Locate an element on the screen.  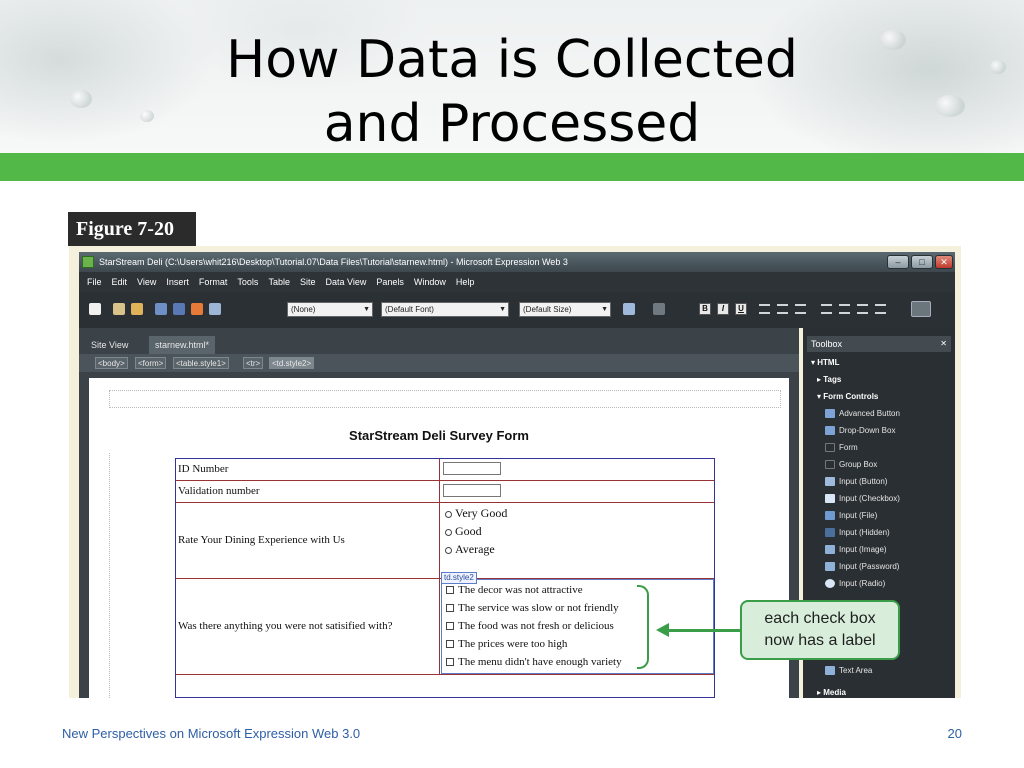
tab-starnew: starnew.html* is located at coordinates (182, 345).